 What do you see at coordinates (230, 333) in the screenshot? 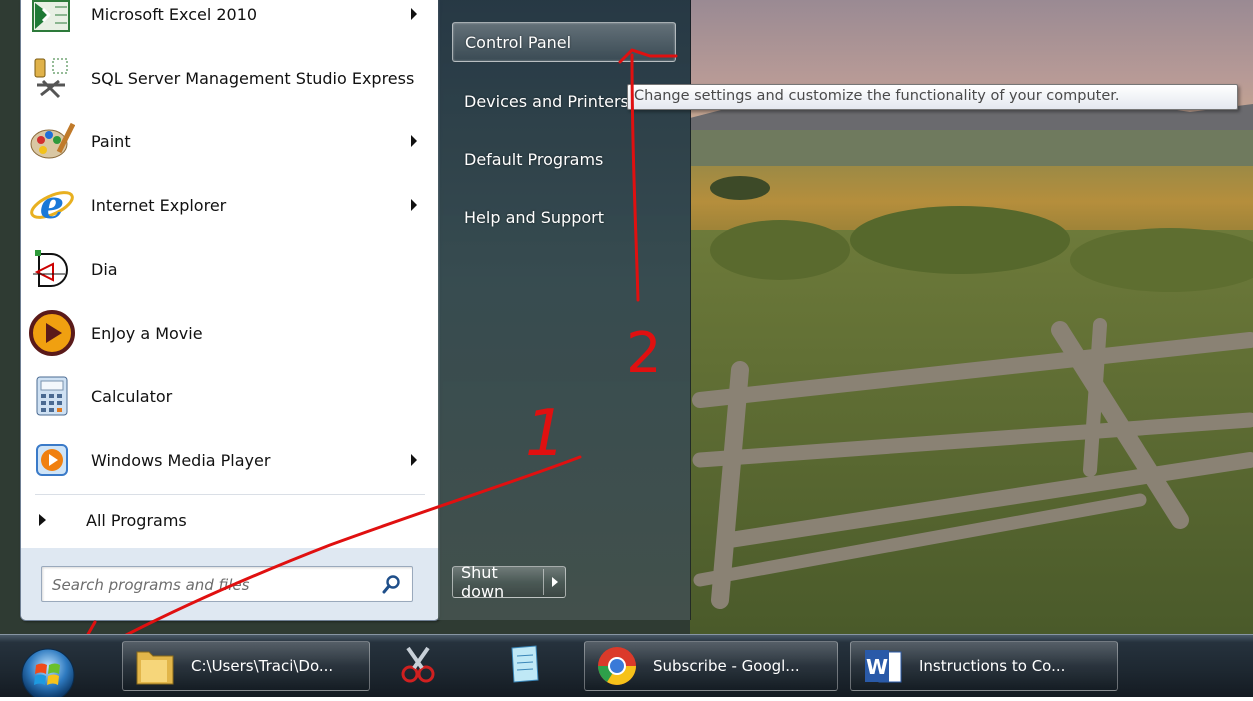
I see `program-enjoy-a-movie: EnJoy a Movie` at bounding box center [230, 333].